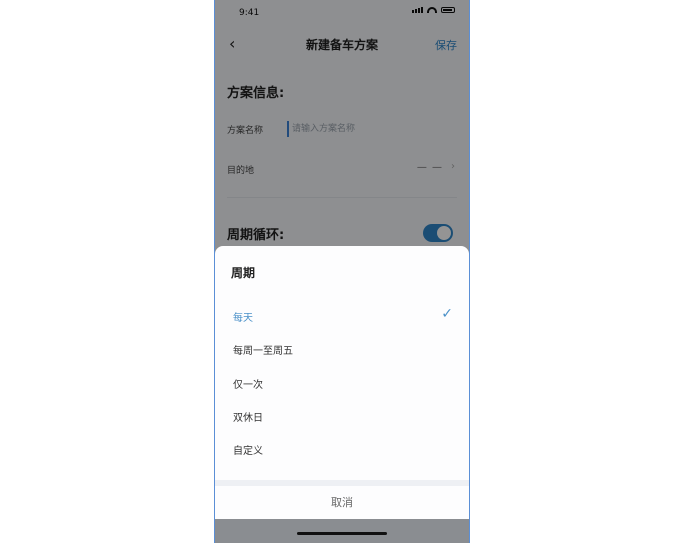 The width and height of the screenshot is (685, 543). I want to click on option-daily: 每天 ✓, so click(342, 316).